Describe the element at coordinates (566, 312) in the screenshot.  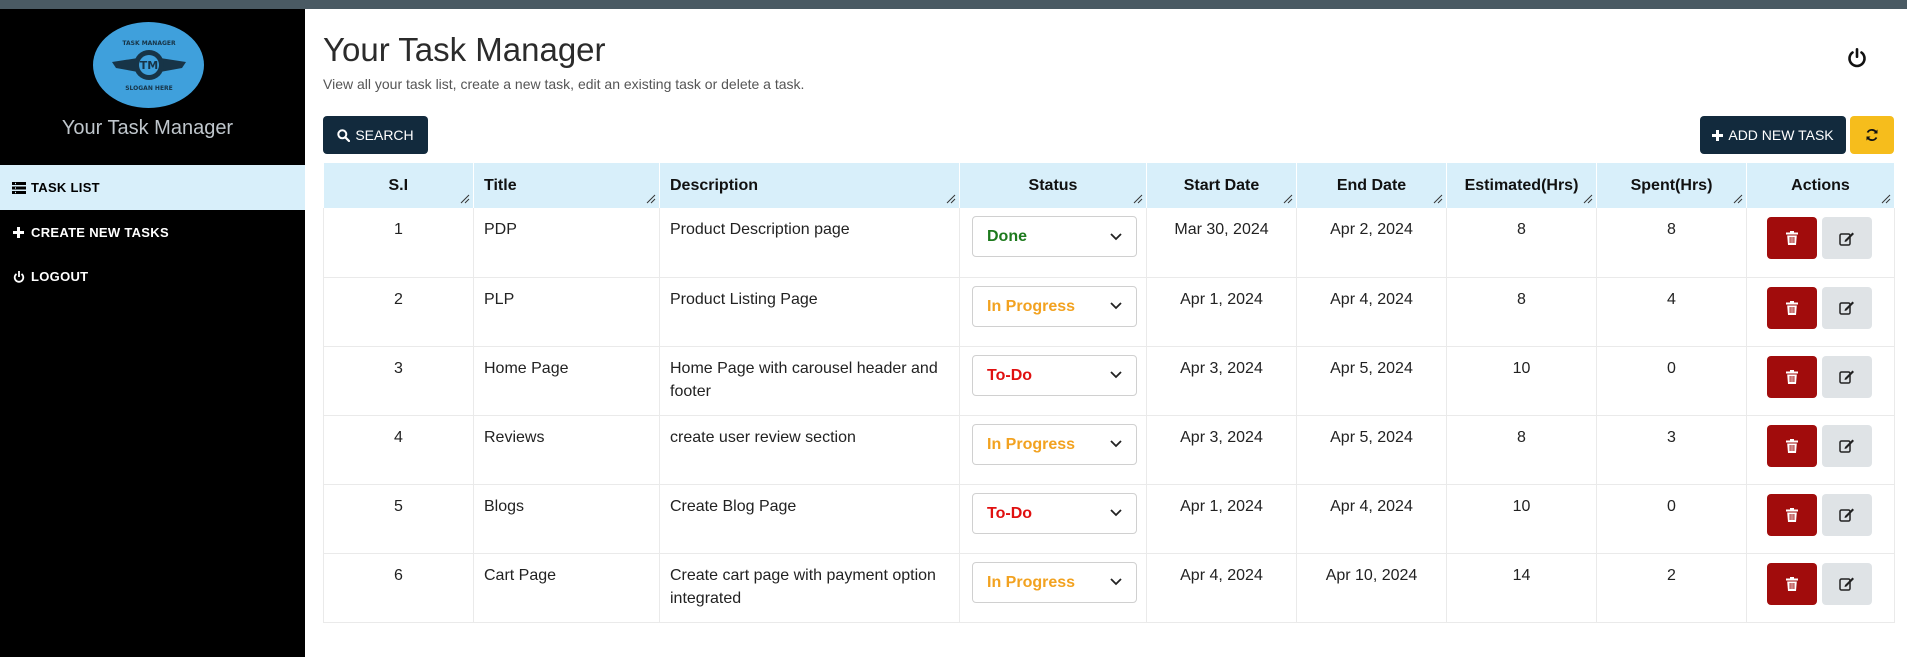
I see `cell-title: PLP` at that location.